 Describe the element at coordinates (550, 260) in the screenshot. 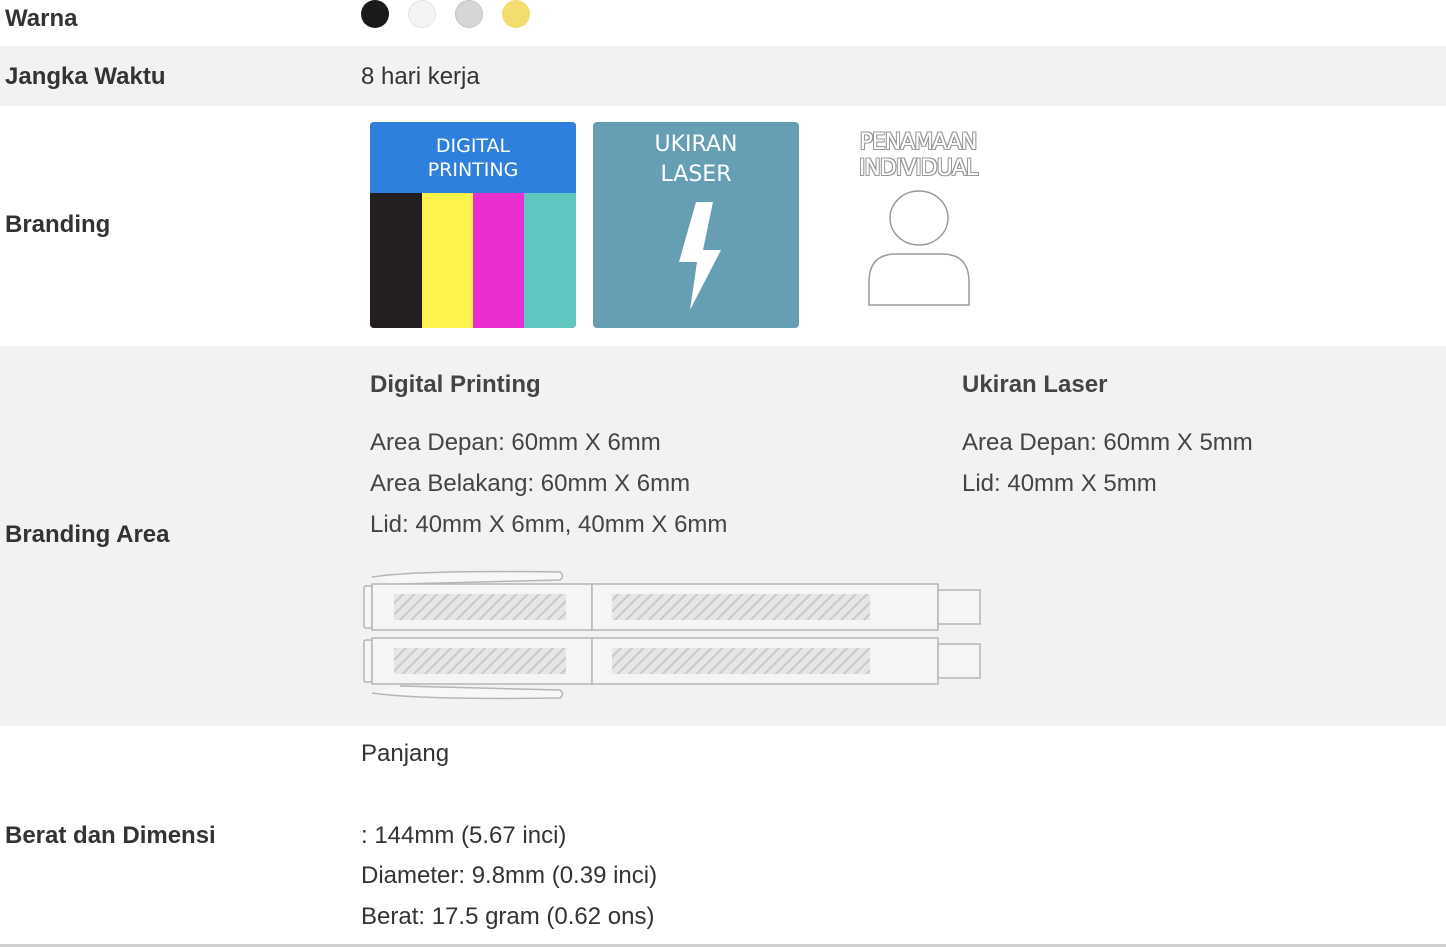

I see `stripe-cyan` at that location.